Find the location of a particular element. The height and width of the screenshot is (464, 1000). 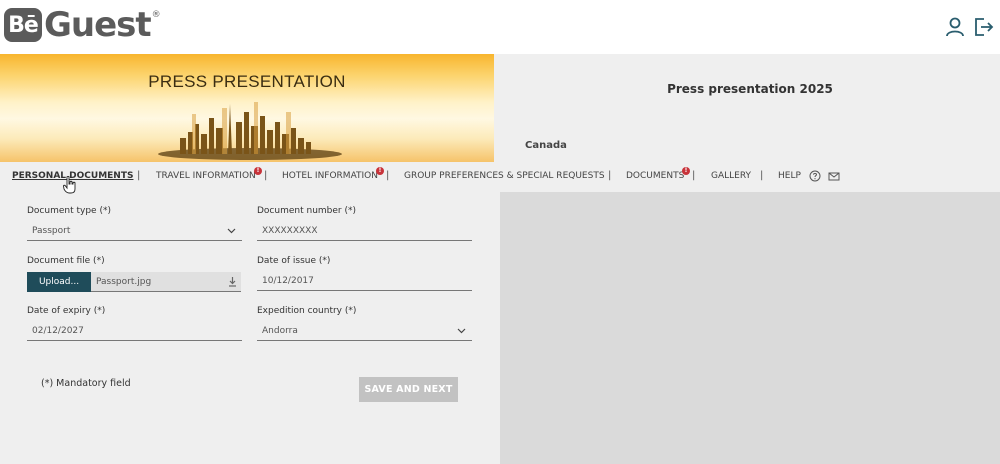

event-title: Press presentation 2025 is located at coordinates (750, 89).